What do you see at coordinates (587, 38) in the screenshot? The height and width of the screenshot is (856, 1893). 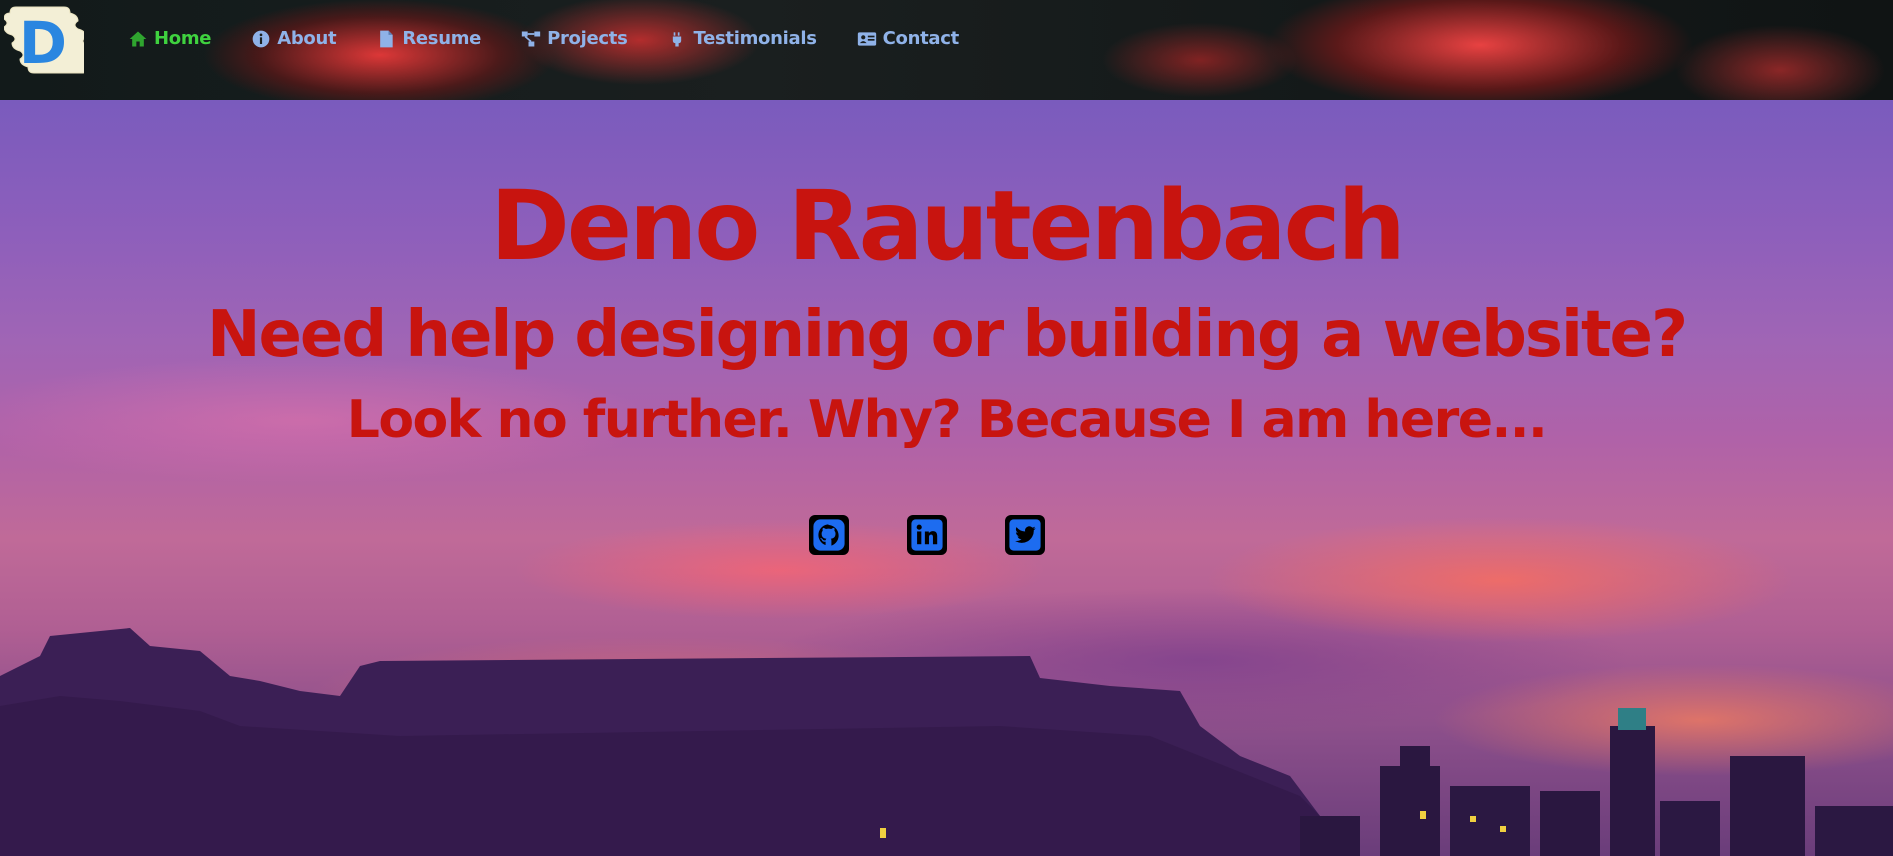 I see `nav-item-label: Projects` at bounding box center [587, 38].